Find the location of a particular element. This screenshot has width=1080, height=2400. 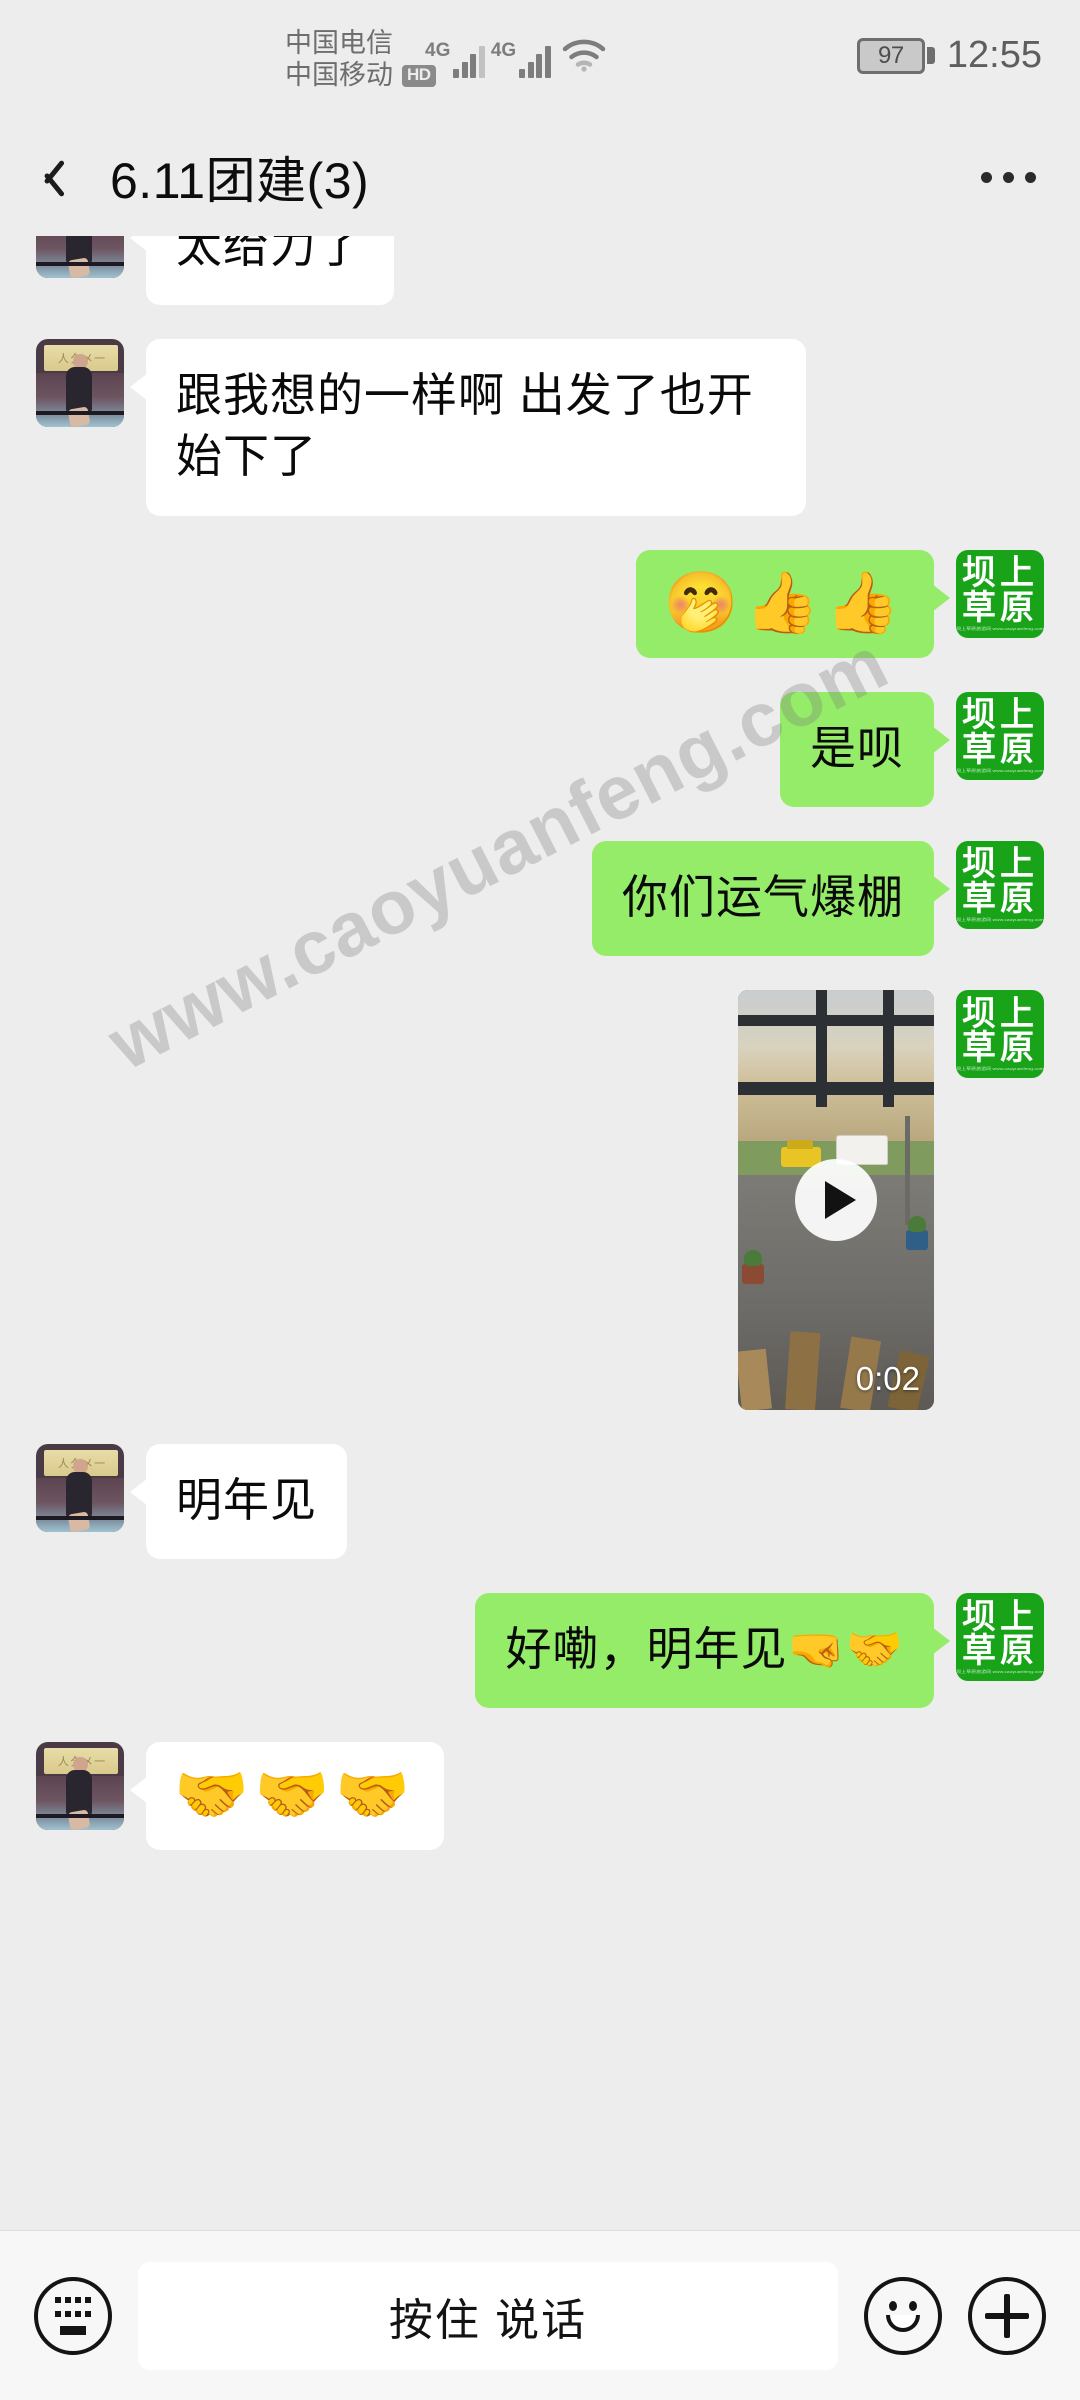

message-row-outgoing: 你们运气爆棚 坝上 草原 坝上草原旅游网 www.caoyuanfeng.com is located at coordinates (540, 898).